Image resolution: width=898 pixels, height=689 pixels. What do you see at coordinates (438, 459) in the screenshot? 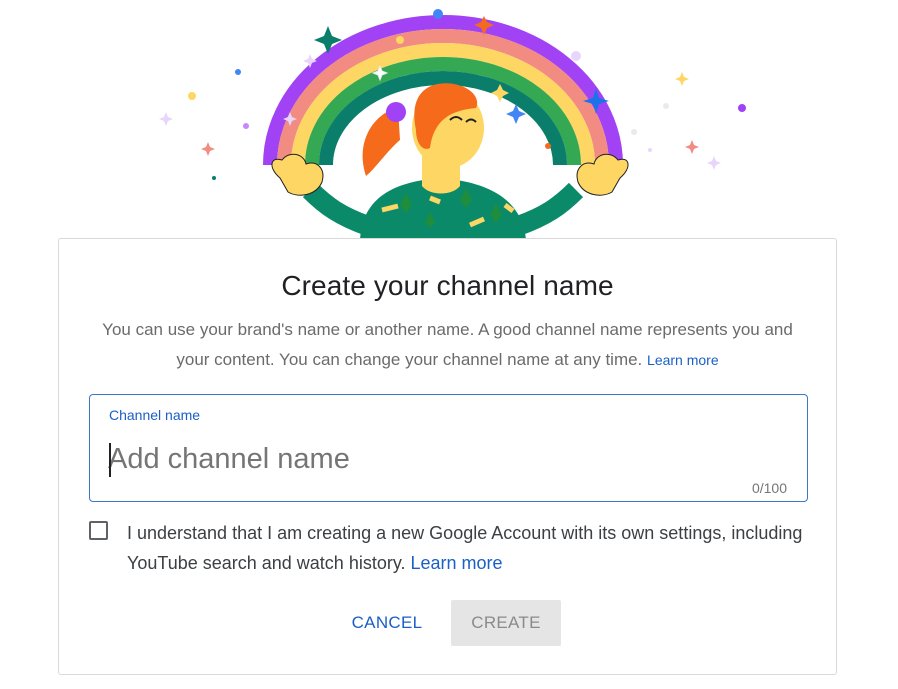
I see `channel-name-input` at bounding box center [438, 459].